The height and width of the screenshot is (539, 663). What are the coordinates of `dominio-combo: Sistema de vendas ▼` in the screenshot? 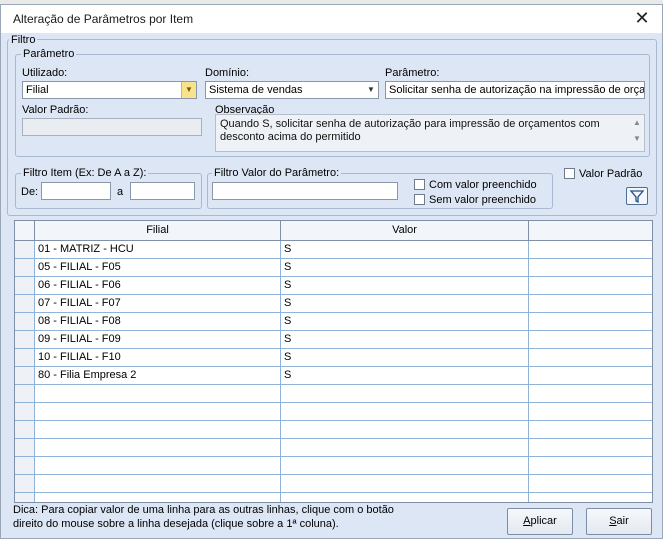 It's located at (292, 90).